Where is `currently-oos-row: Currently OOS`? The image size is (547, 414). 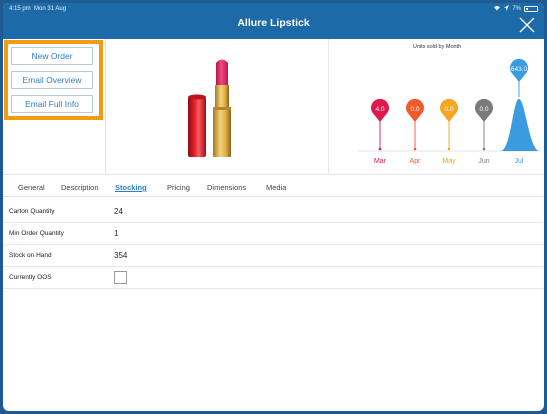
currently-oos-row: Currently OOS is located at coordinates (273, 278).